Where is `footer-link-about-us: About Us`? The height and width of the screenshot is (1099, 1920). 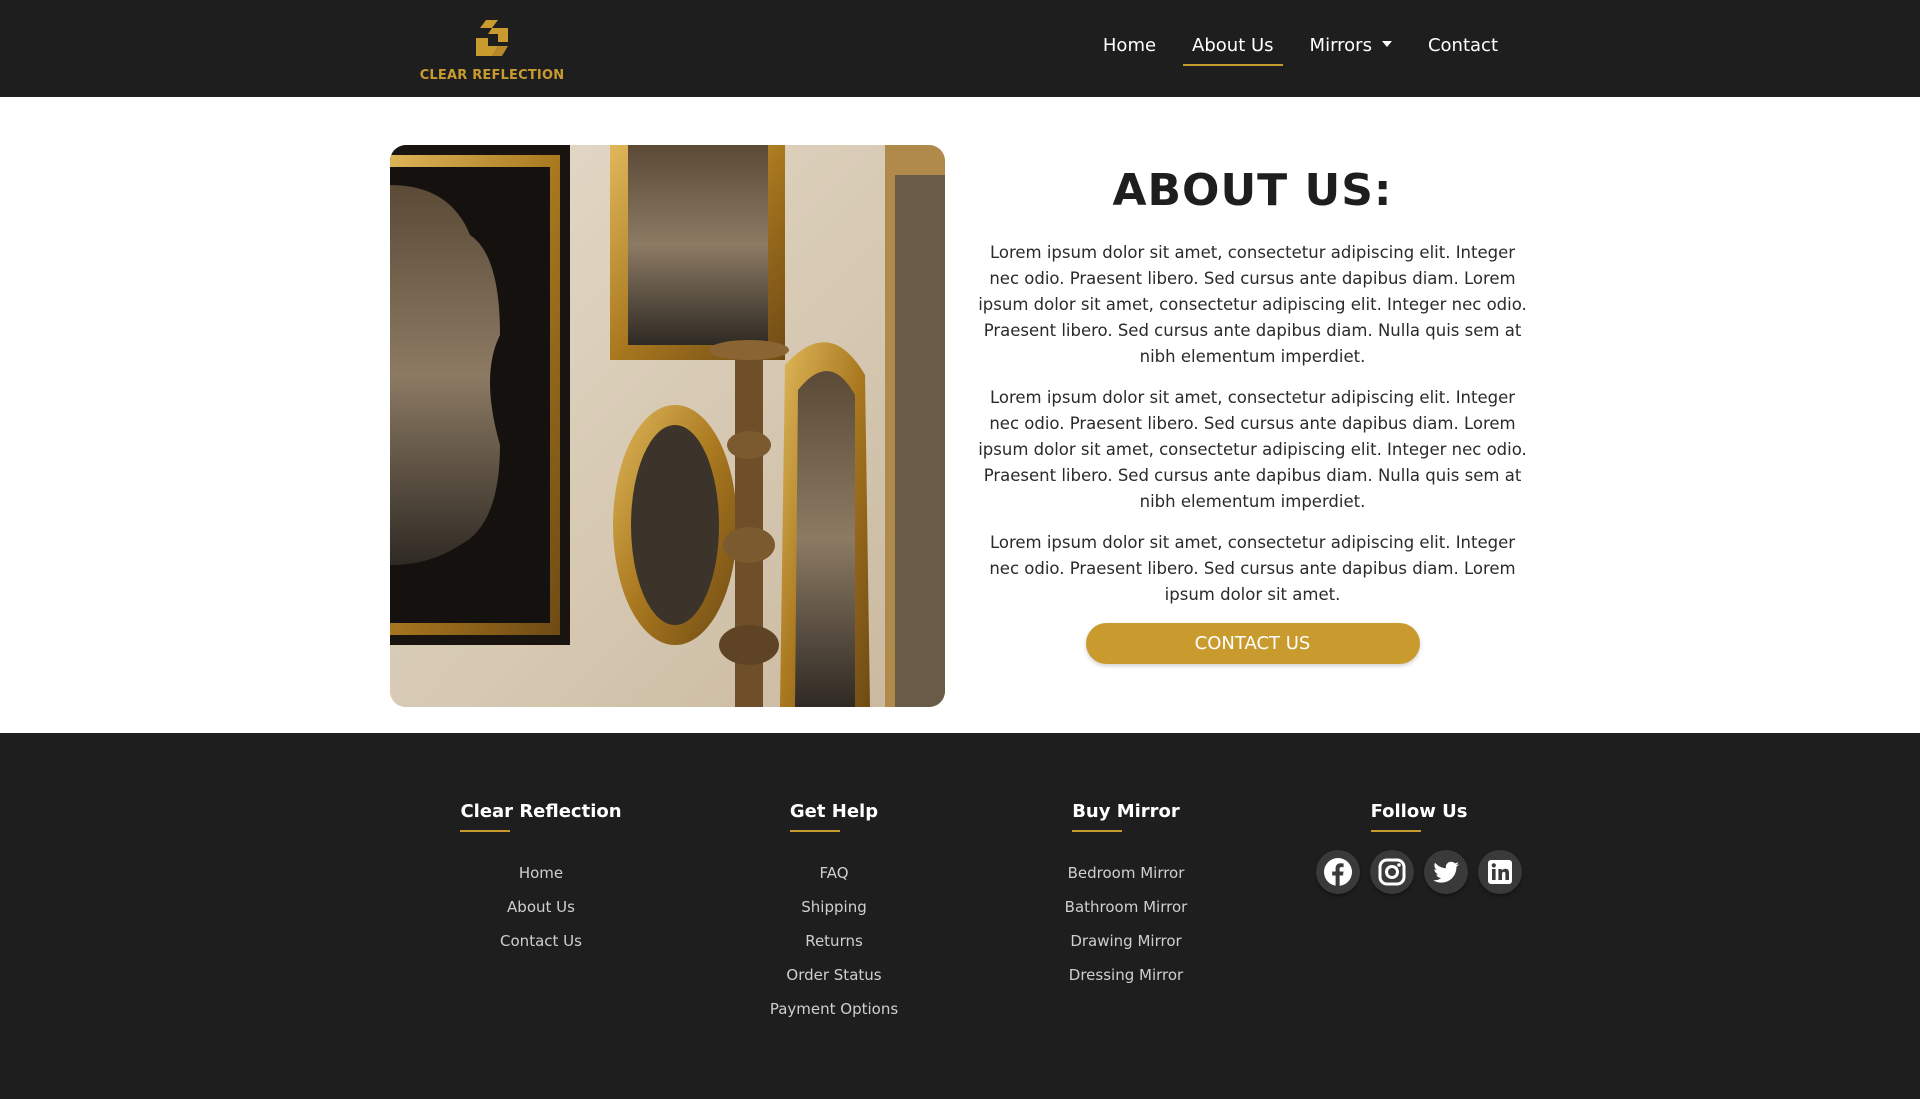 footer-link-about-us: About Us is located at coordinates (541, 907).